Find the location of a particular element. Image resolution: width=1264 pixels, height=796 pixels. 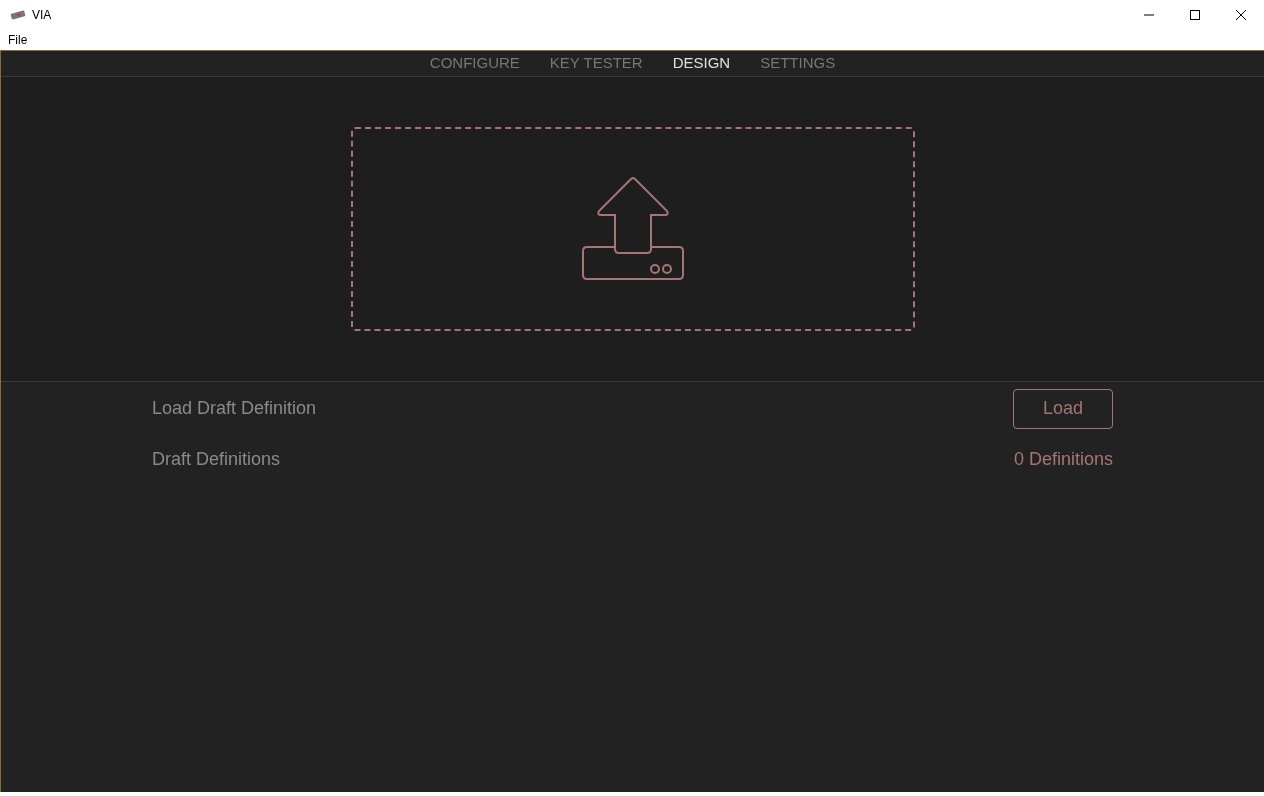

app-icon is located at coordinates (18, 15).